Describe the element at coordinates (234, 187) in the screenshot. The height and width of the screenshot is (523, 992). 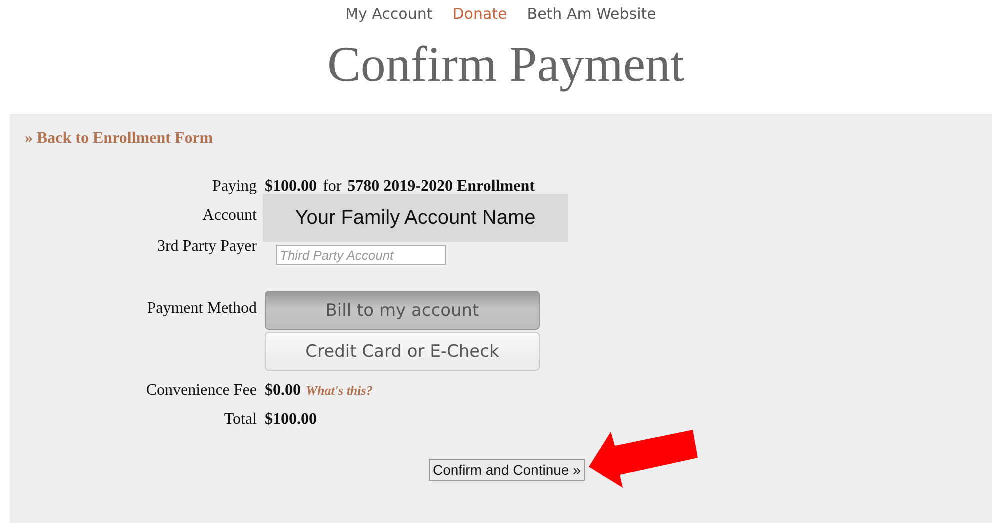
I see `field-label: Paying` at that location.